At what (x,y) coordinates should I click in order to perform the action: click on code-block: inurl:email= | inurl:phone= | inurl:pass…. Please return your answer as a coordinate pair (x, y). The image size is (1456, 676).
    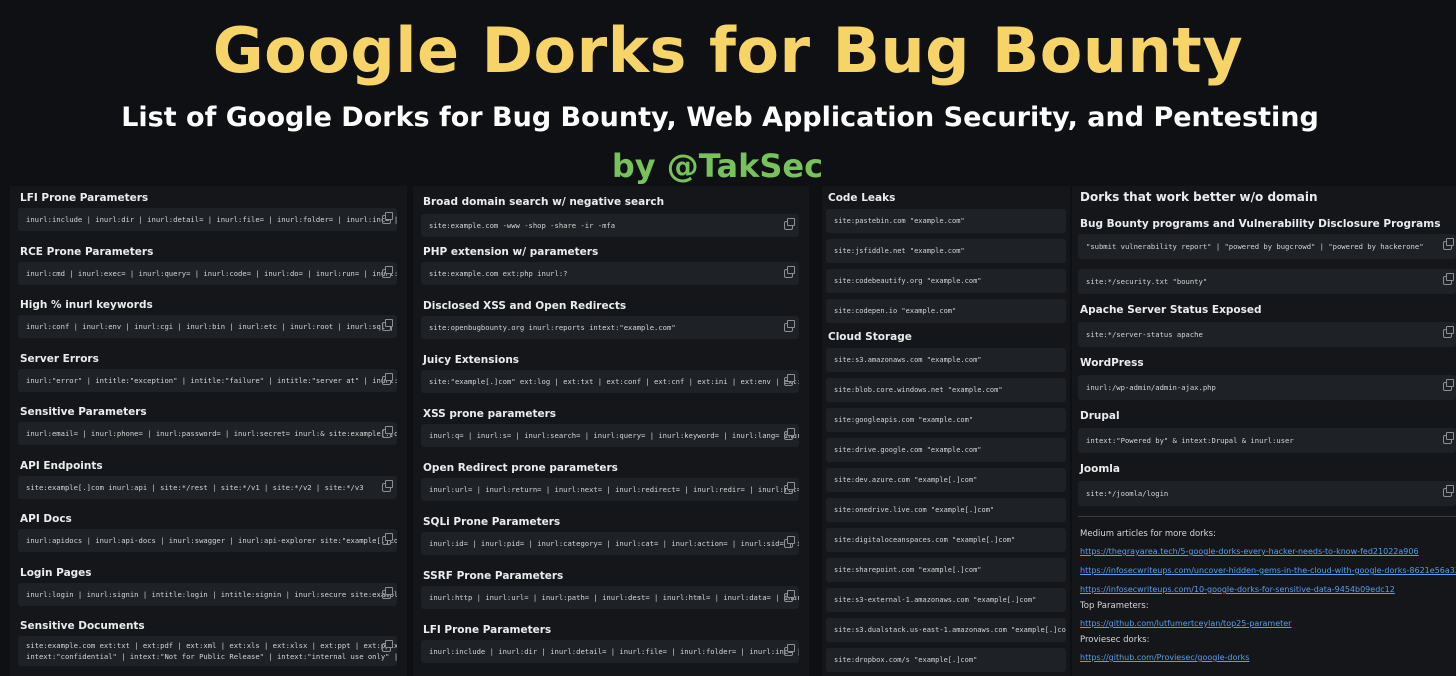
    Looking at the image, I should click on (207, 433).